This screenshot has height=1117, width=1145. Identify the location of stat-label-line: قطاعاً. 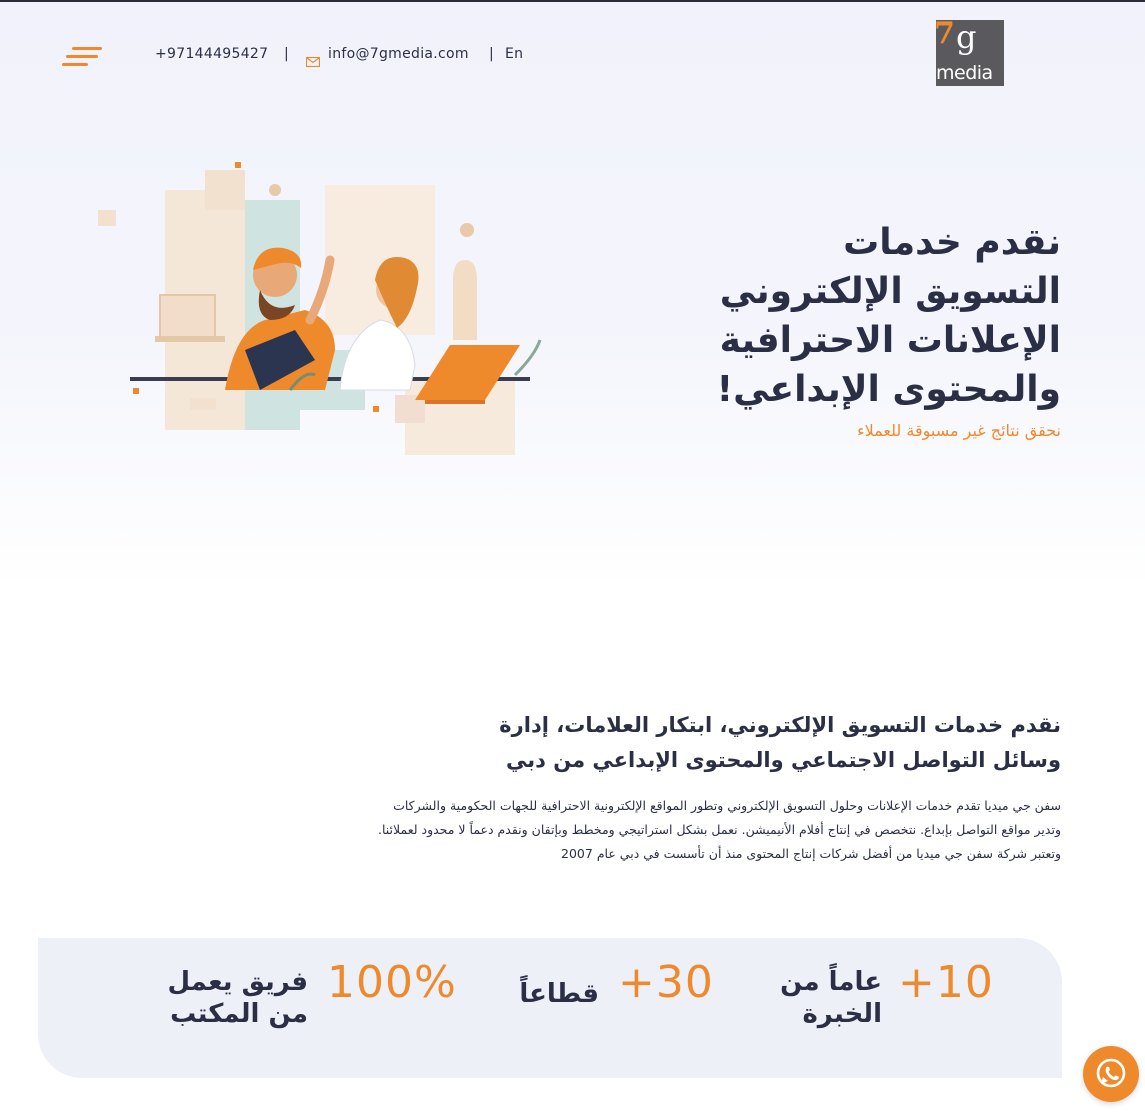
(559, 994).